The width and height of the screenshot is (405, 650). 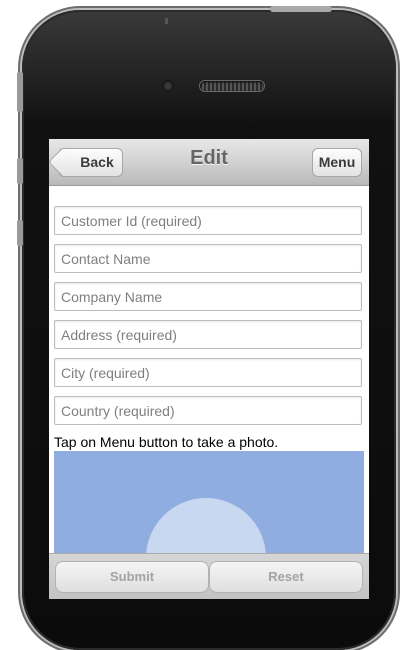 I want to click on header-bar: Back Edit Menu, so click(x=209, y=162).